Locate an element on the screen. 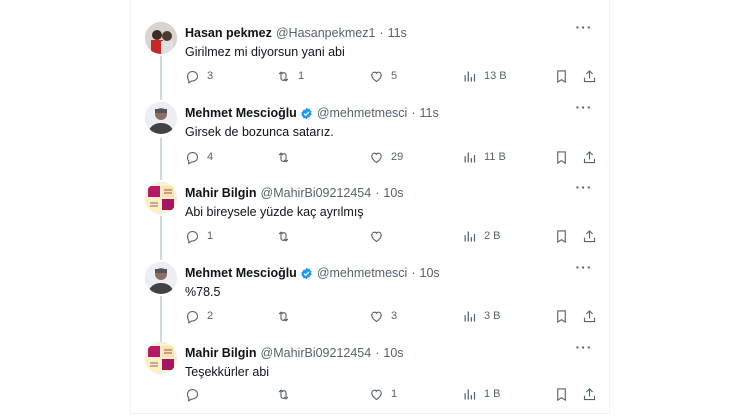  like-button: 5 is located at coordinates (383, 76).